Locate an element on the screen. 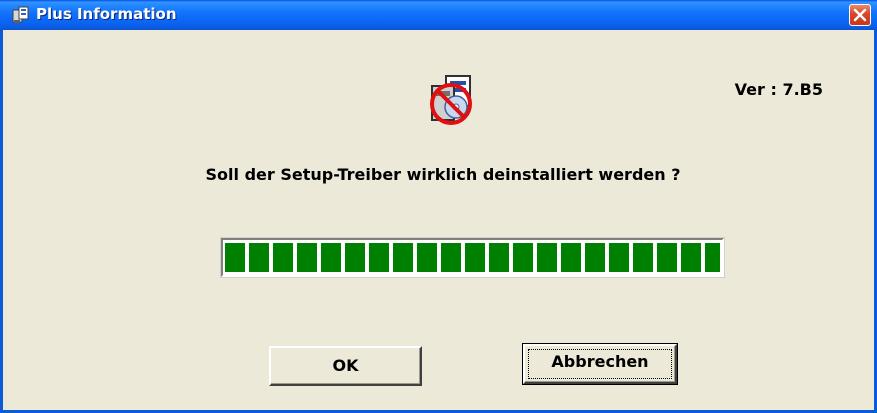  ok-button: OK is located at coordinates (345, 366).